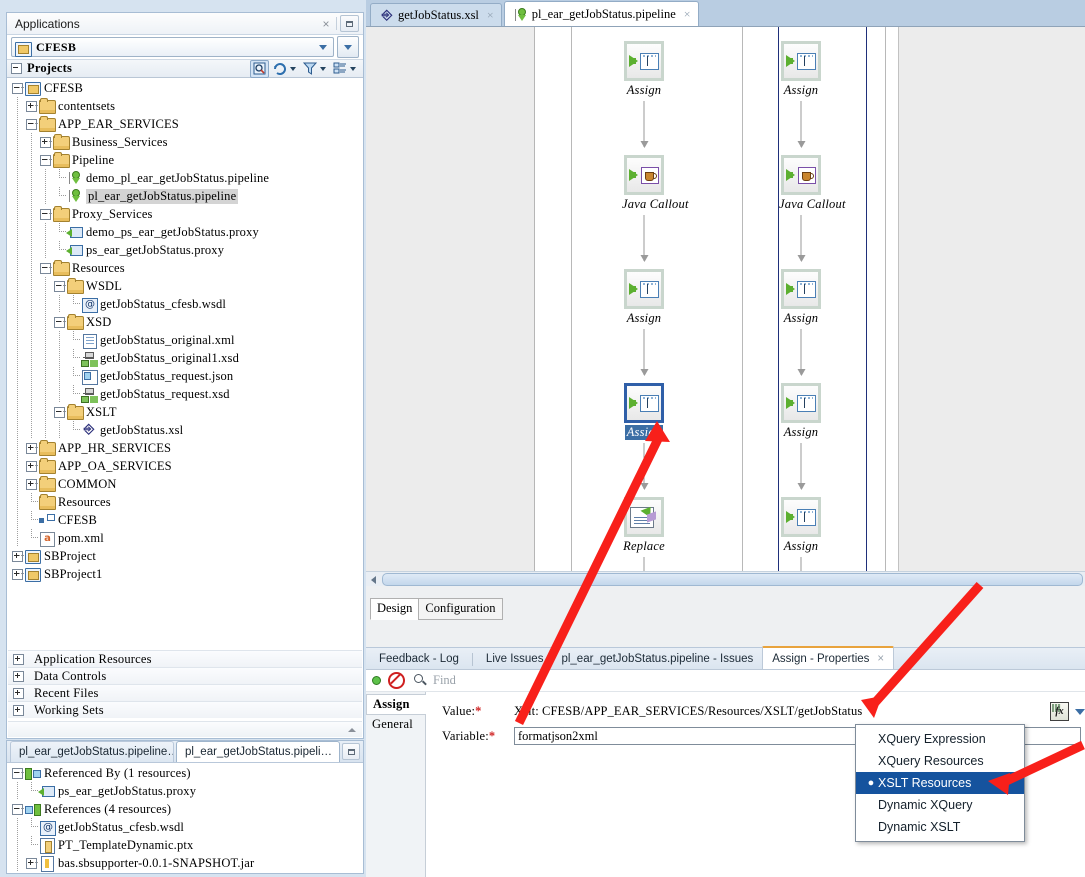 This screenshot has width=1085, height=877. I want to click on find-input: Find, so click(444, 680).